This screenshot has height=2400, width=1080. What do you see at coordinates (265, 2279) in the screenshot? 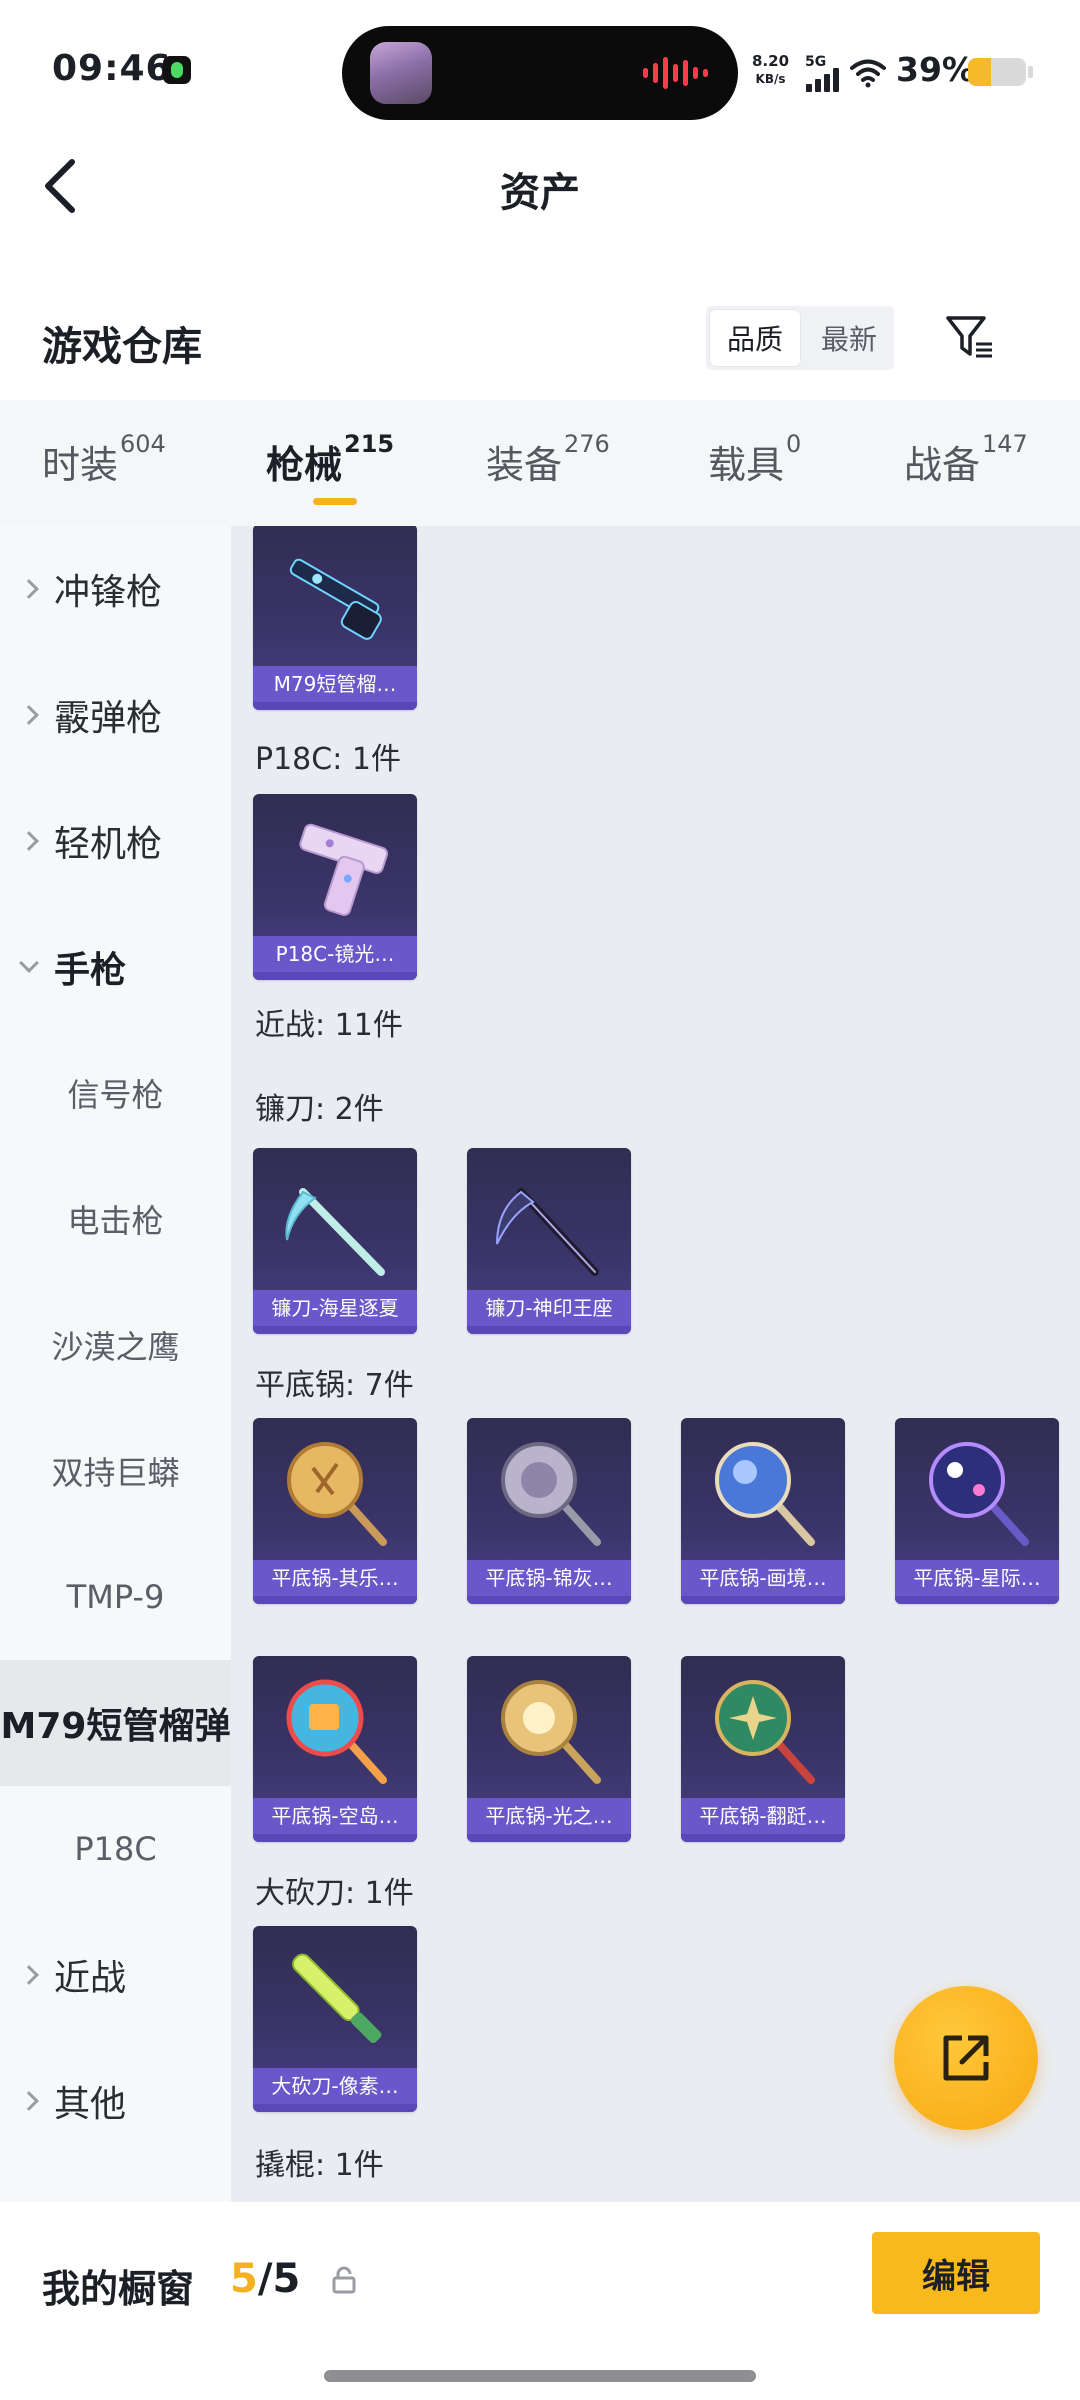
I see `showcase-count: 5/5` at bounding box center [265, 2279].